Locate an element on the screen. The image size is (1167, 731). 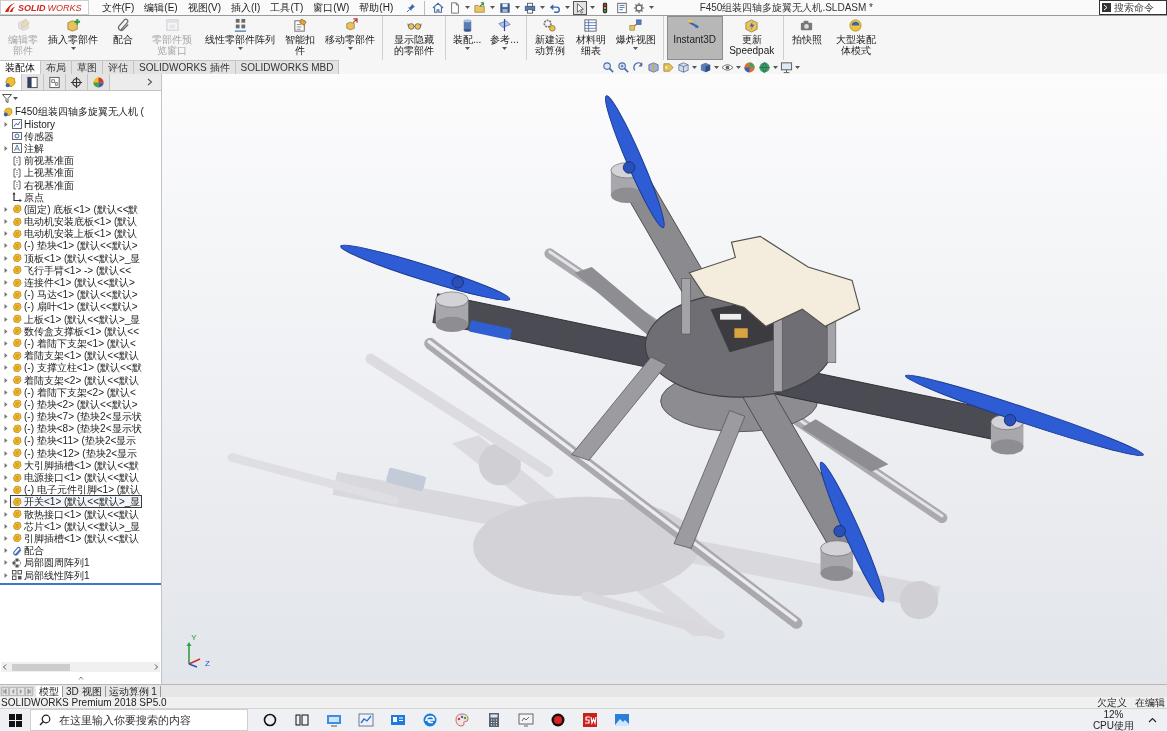
toolbar-button: 材料明细表 is located at coordinates (590, 38).